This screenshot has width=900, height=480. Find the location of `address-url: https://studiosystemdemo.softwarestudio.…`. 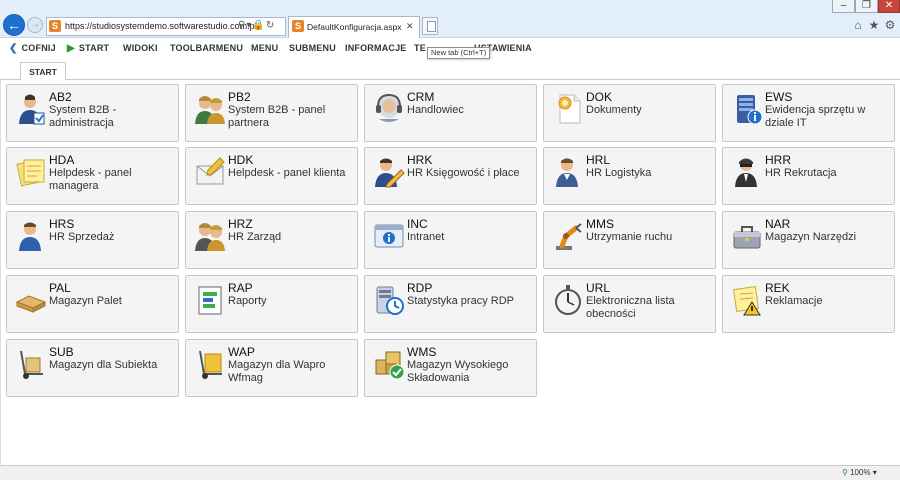

address-url: https://studiosystemdemo.softwarestudio.… is located at coordinates (162, 26).